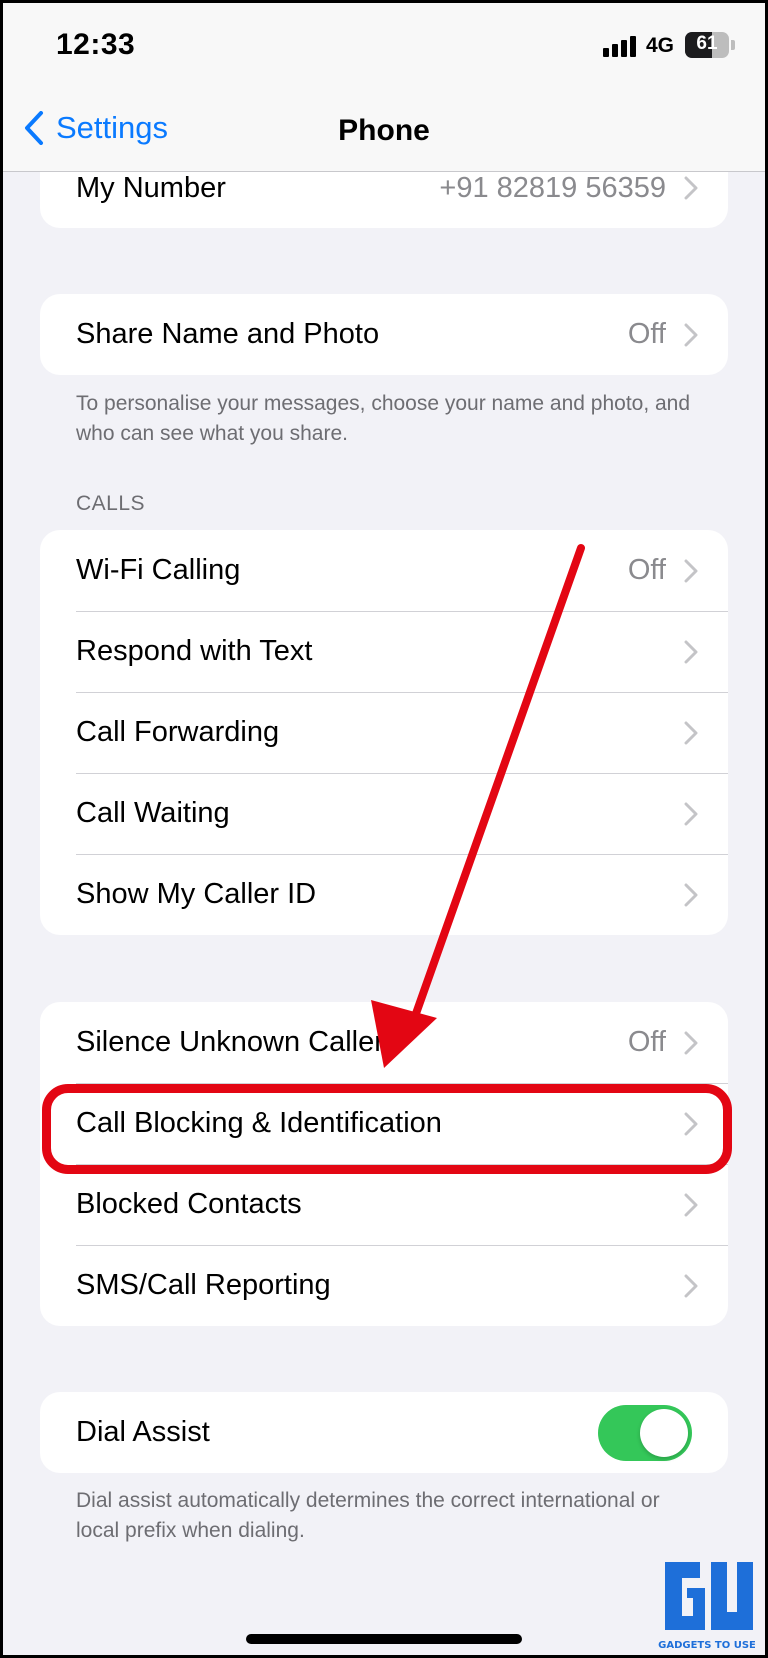  I want to click on watermark-text: GADGETS TO USE, so click(706, 1645).